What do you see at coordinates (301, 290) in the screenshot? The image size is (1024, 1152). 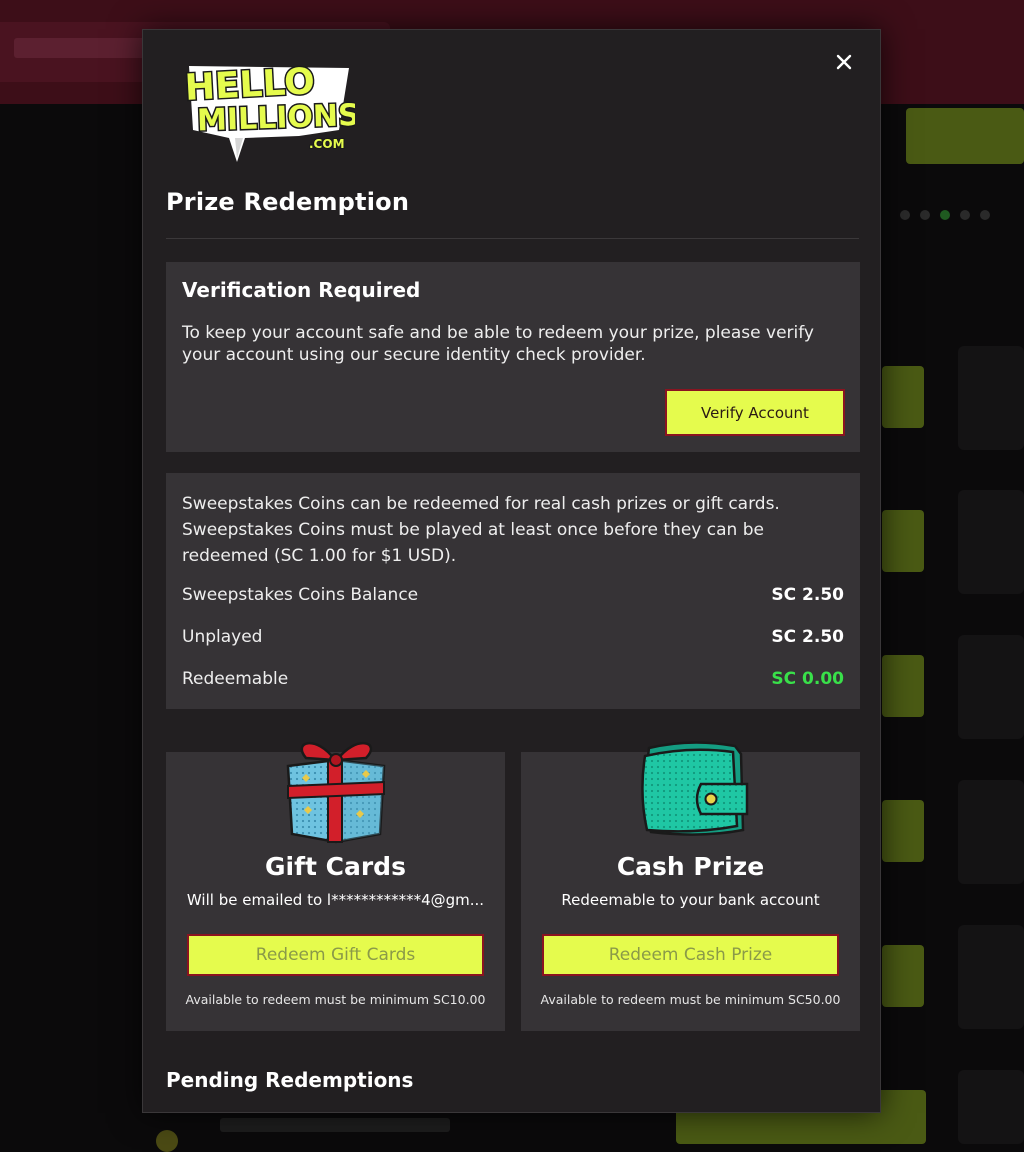 I see `verification-title: Verification Required` at bounding box center [301, 290].